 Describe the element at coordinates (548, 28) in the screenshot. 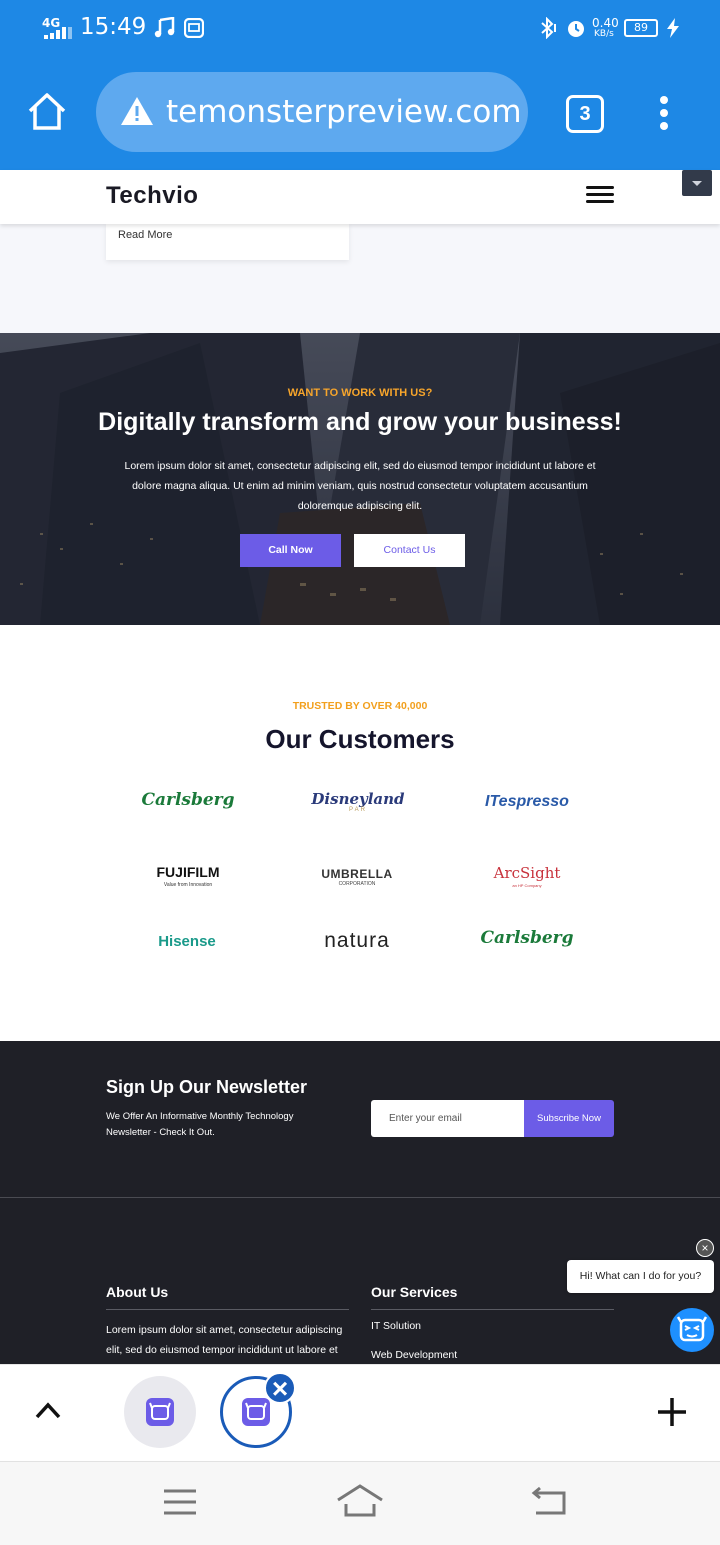

I see `bluetooth-icon` at that location.